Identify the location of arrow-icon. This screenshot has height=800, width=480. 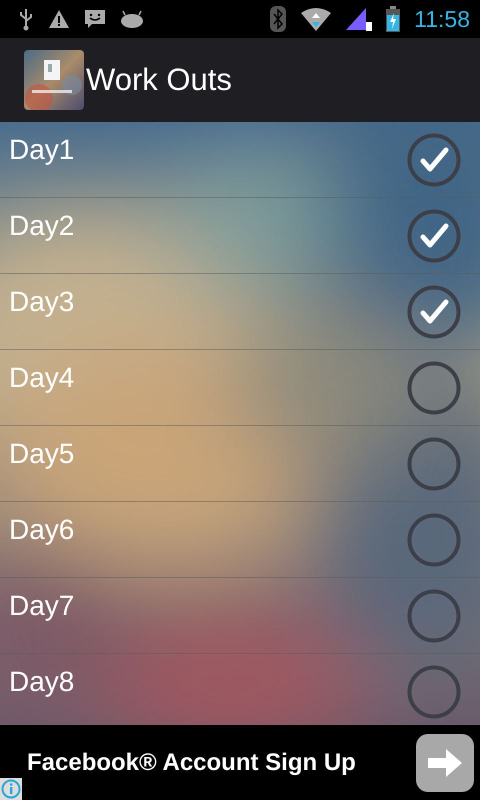
(445, 762).